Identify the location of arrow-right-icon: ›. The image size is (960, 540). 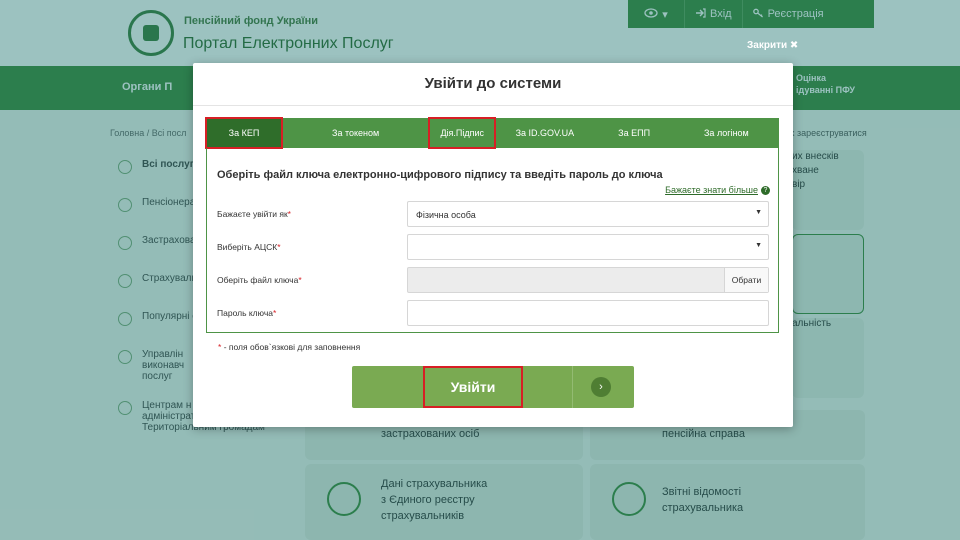
(601, 387).